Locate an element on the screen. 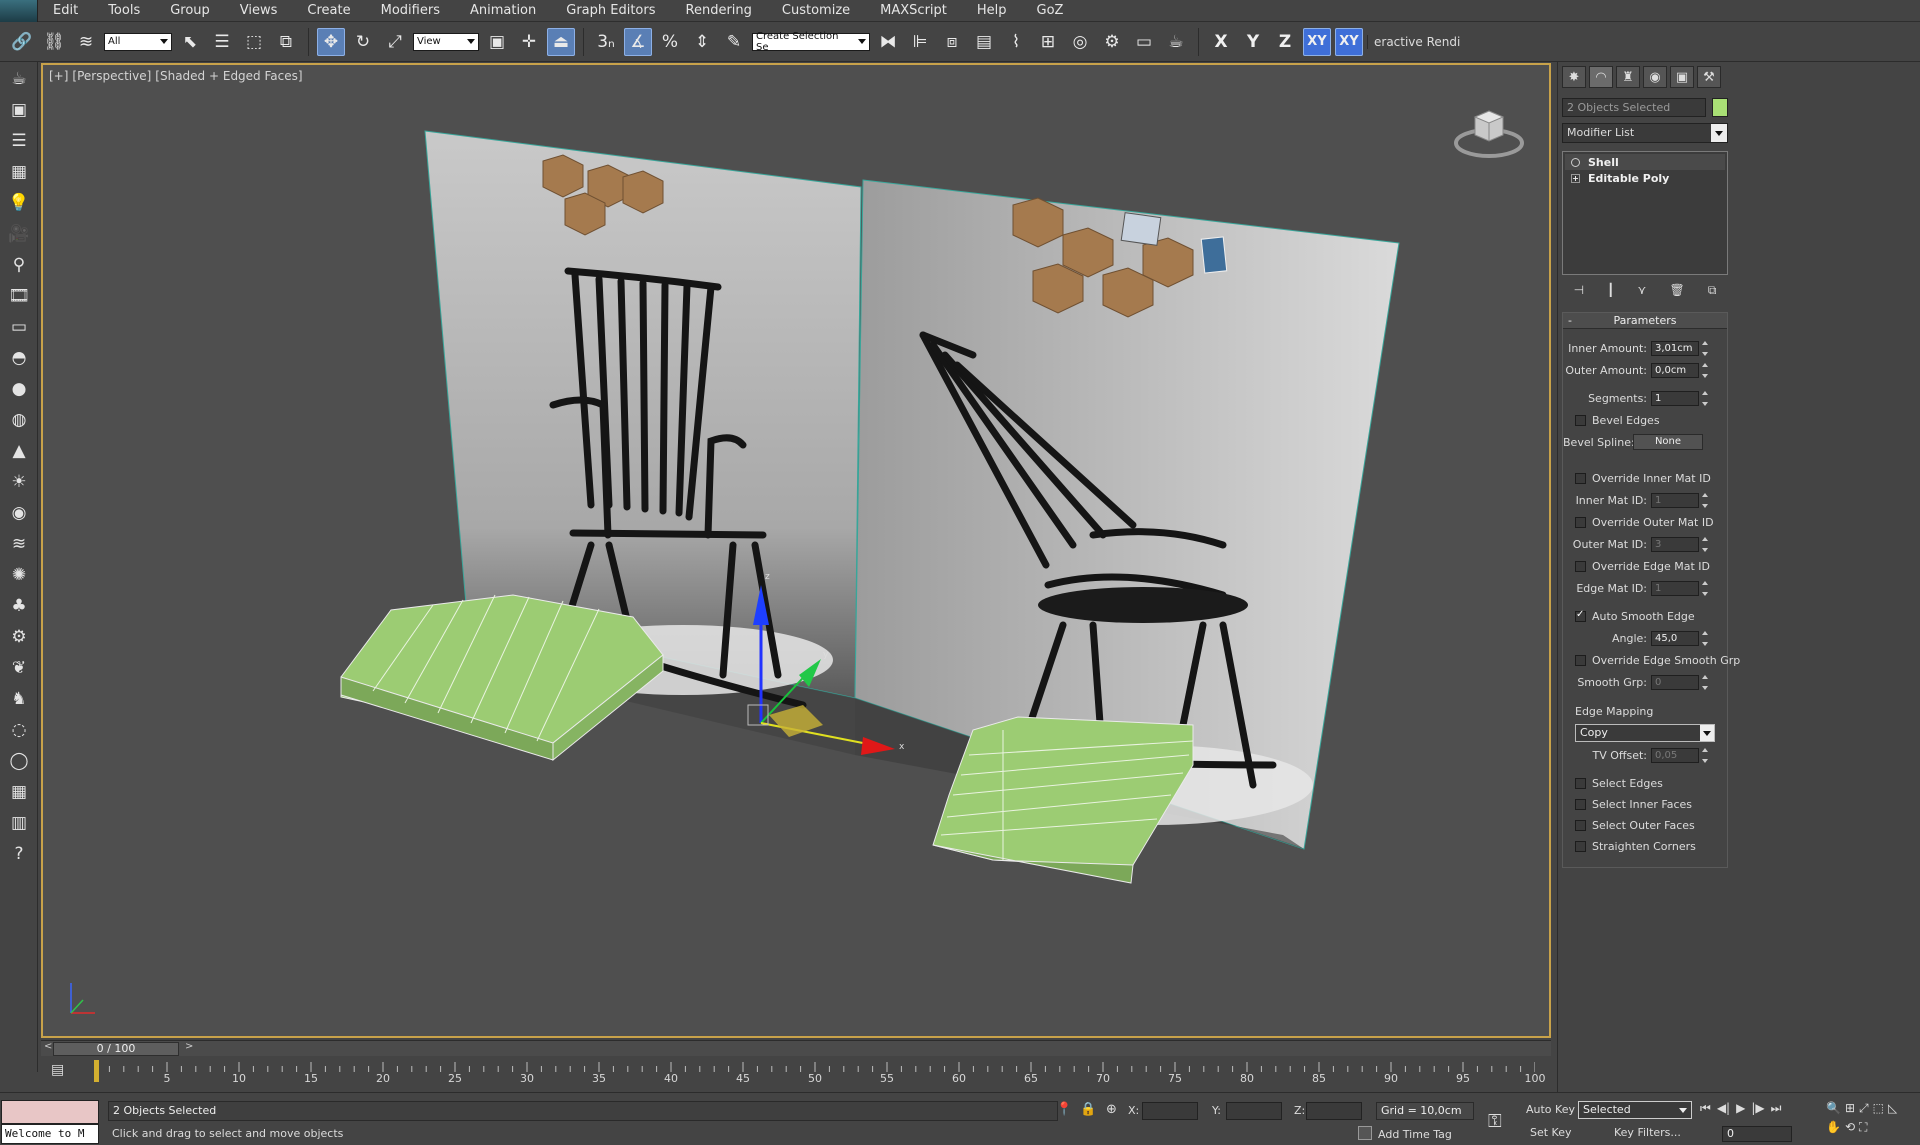 This screenshot has height=1145, width=1920. camera-icon: 🎥 is located at coordinates (19, 234).